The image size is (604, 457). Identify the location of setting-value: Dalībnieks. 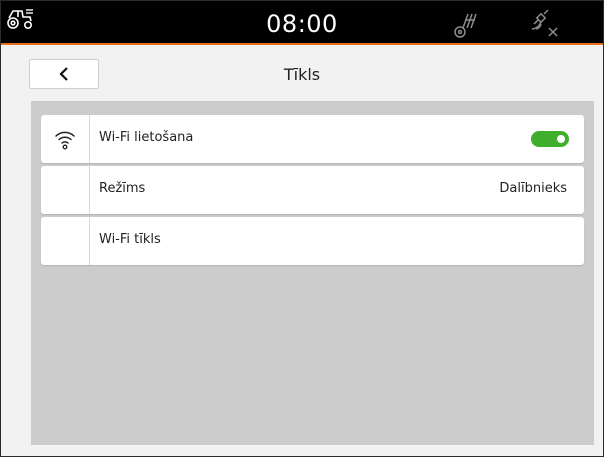
(533, 188).